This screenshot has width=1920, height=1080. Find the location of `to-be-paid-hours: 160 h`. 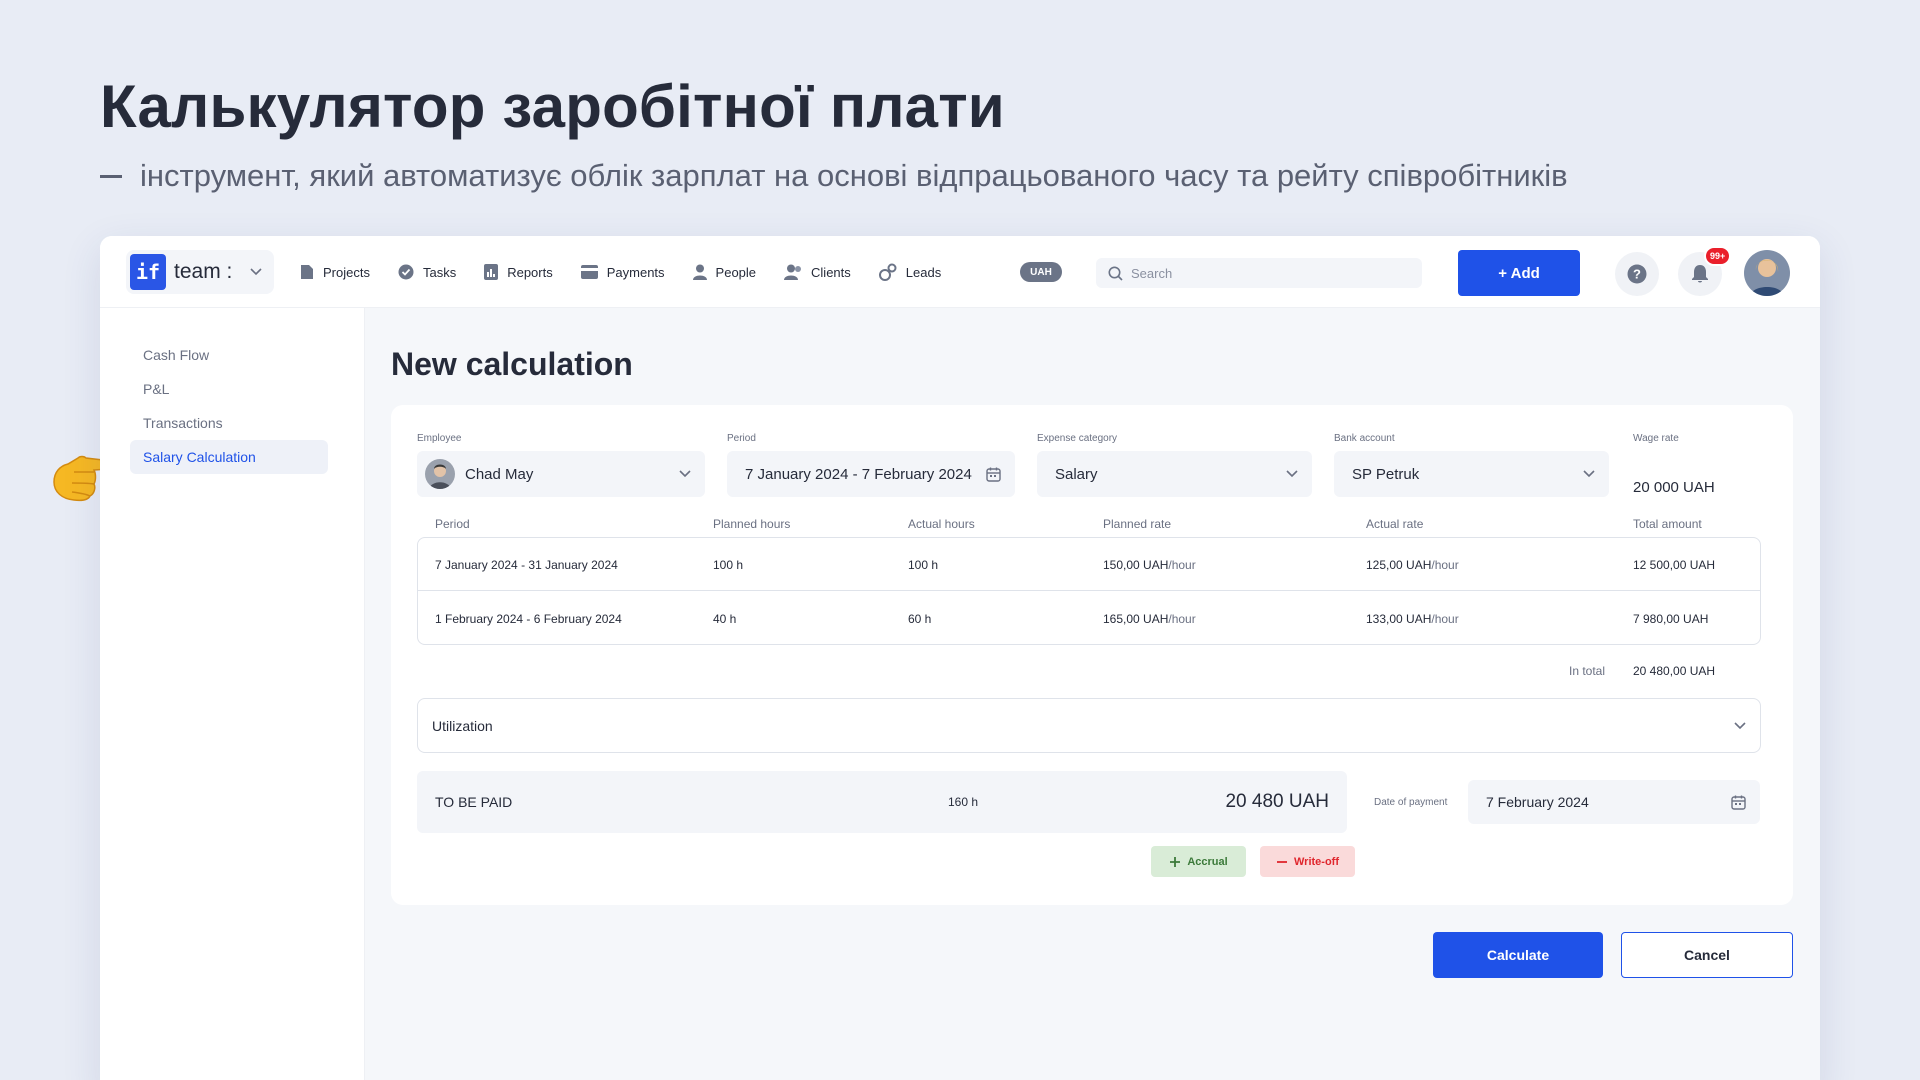

to-be-paid-hours: 160 h is located at coordinates (963, 802).